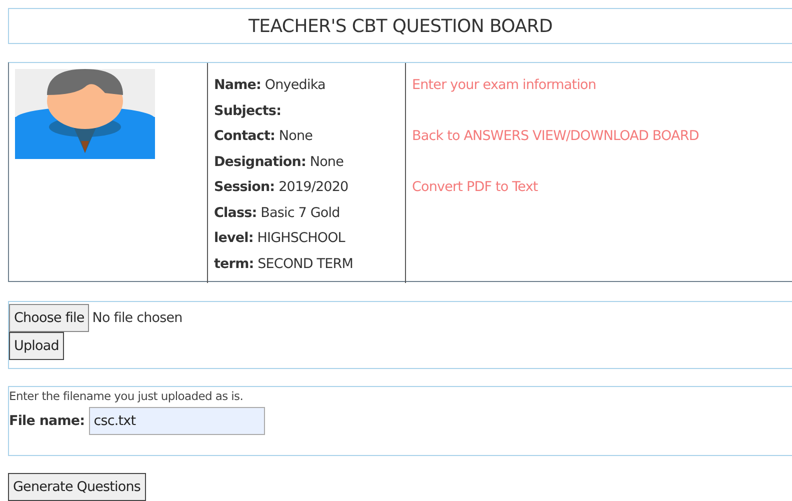 The height and width of the screenshot is (501, 792). Describe the element at coordinates (306, 187) in the screenshot. I see `profile-field: Session: 2019/2020` at that location.